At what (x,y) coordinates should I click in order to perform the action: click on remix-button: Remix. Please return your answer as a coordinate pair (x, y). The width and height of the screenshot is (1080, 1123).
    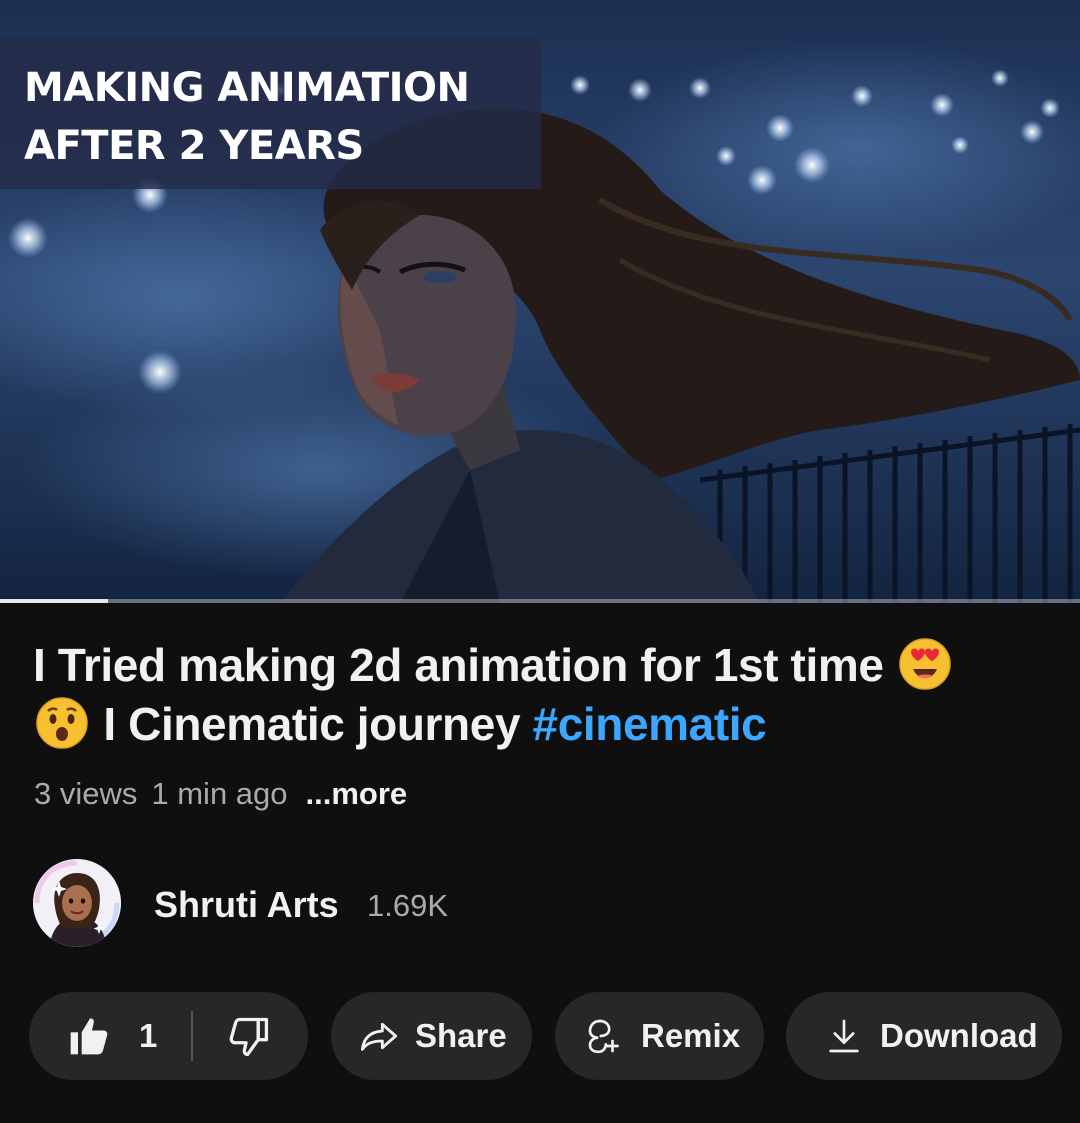
    Looking at the image, I should click on (659, 1036).